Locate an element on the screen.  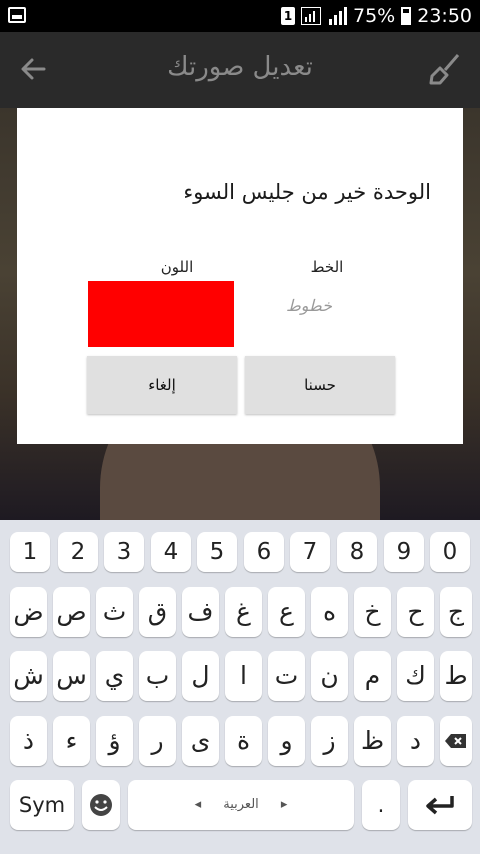
key-number: 8 is located at coordinates (357, 552).